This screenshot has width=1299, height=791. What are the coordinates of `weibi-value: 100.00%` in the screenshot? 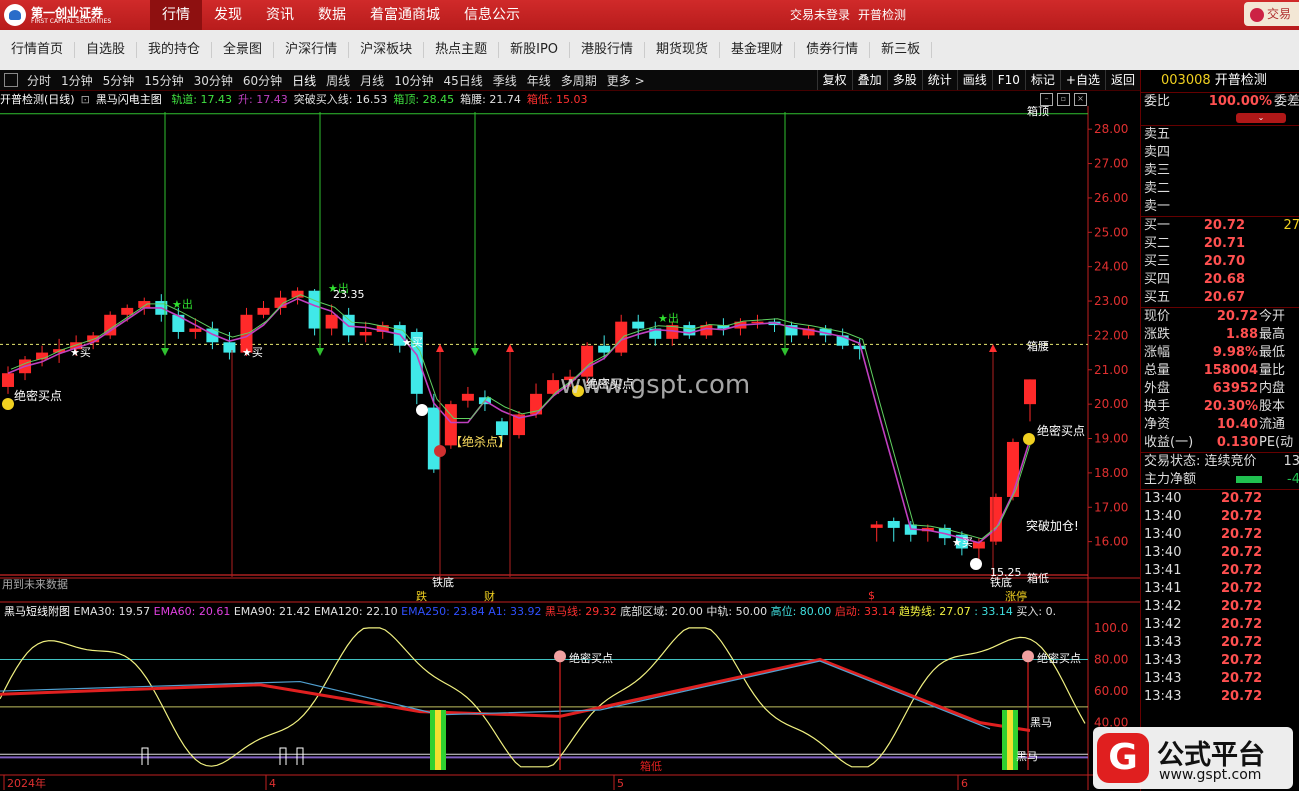 It's located at (1240, 101).